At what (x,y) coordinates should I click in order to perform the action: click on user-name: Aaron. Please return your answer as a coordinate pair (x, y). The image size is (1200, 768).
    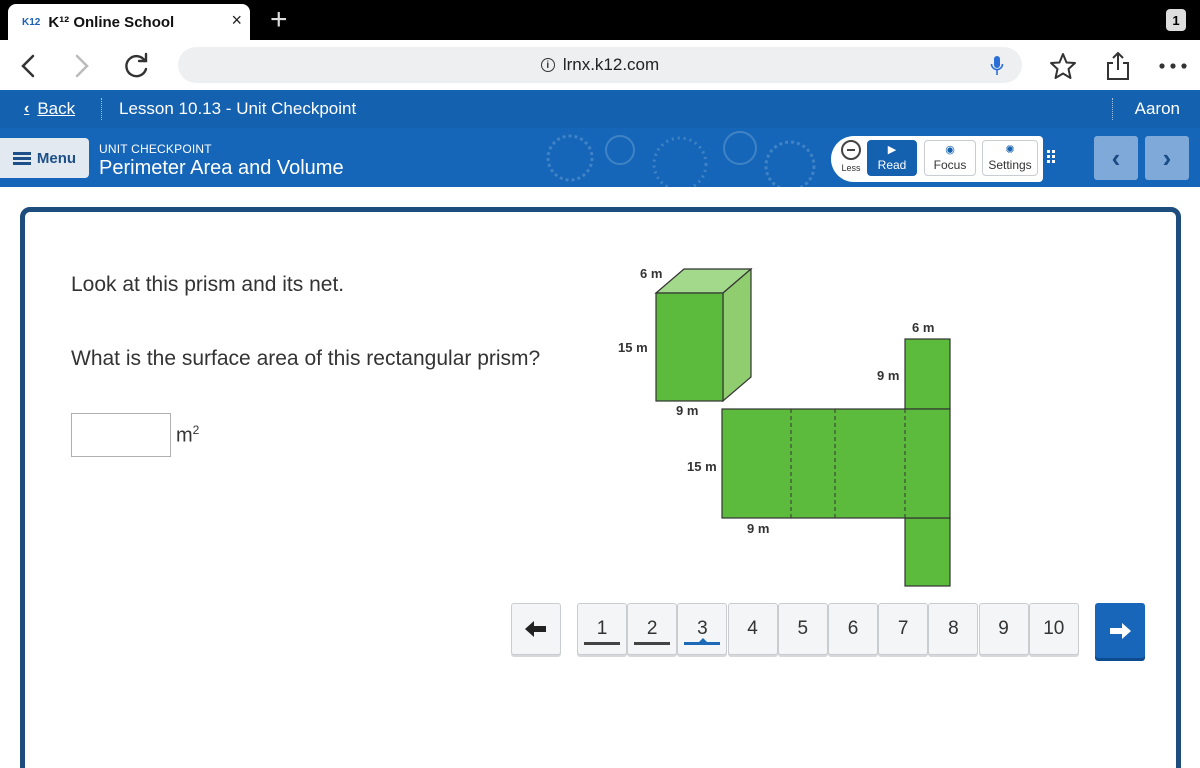
    Looking at the image, I should click on (1157, 109).